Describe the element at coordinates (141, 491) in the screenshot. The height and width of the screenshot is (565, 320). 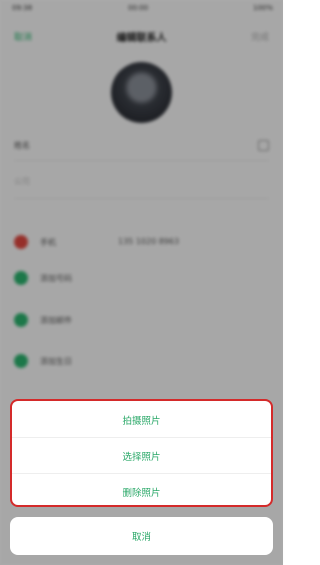
I see `delete-photo-button: 删除照片` at that location.